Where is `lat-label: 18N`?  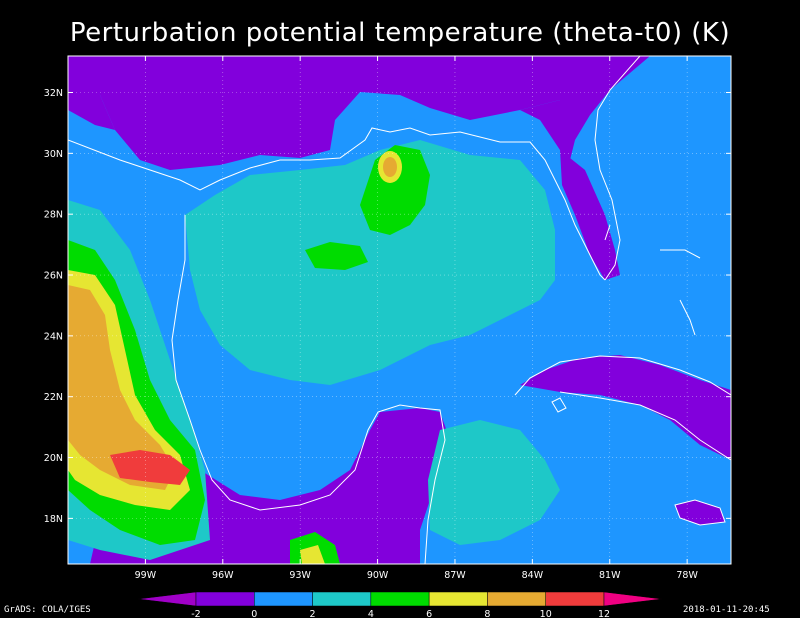
lat-label: 18N is located at coordinates (53, 519).